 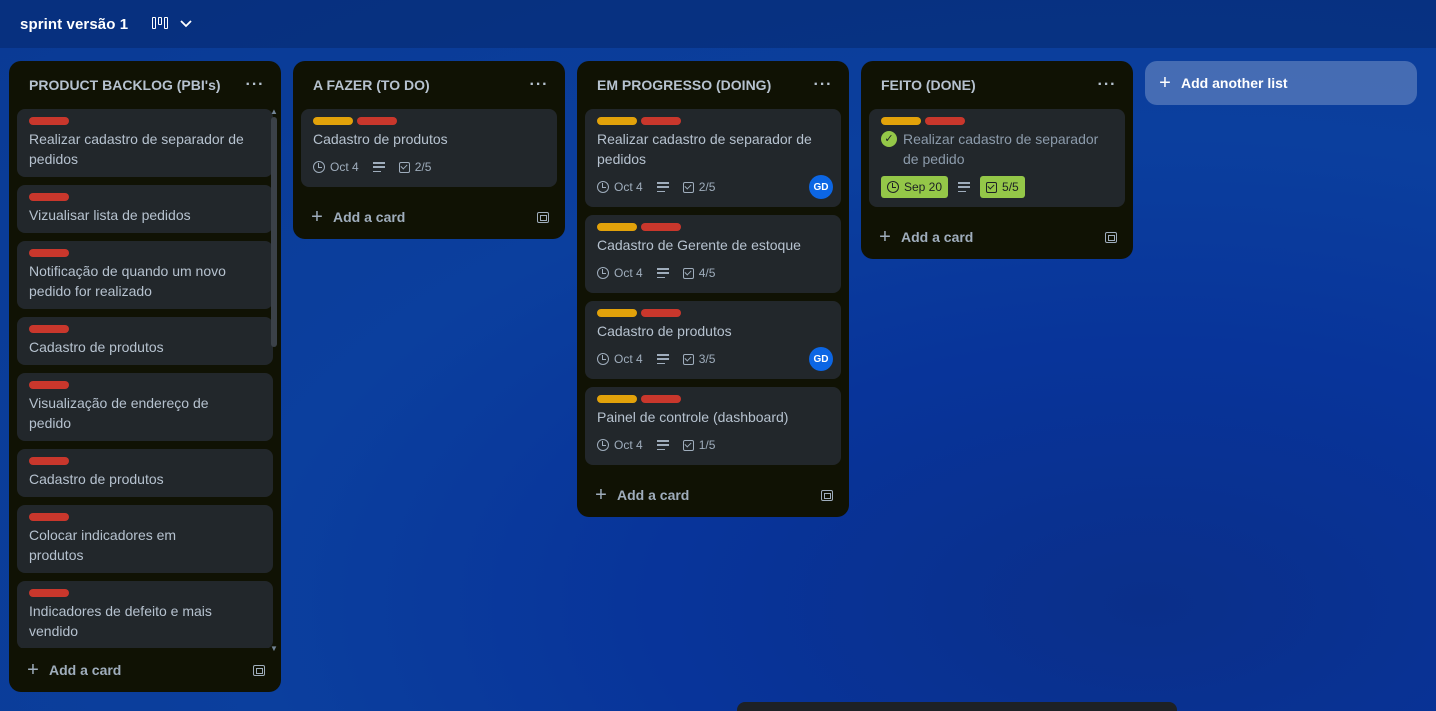 What do you see at coordinates (684, 85) in the screenshot?
I see `list-title: EM PROGRESSO (DOING)` at bounding box center [684, 85].